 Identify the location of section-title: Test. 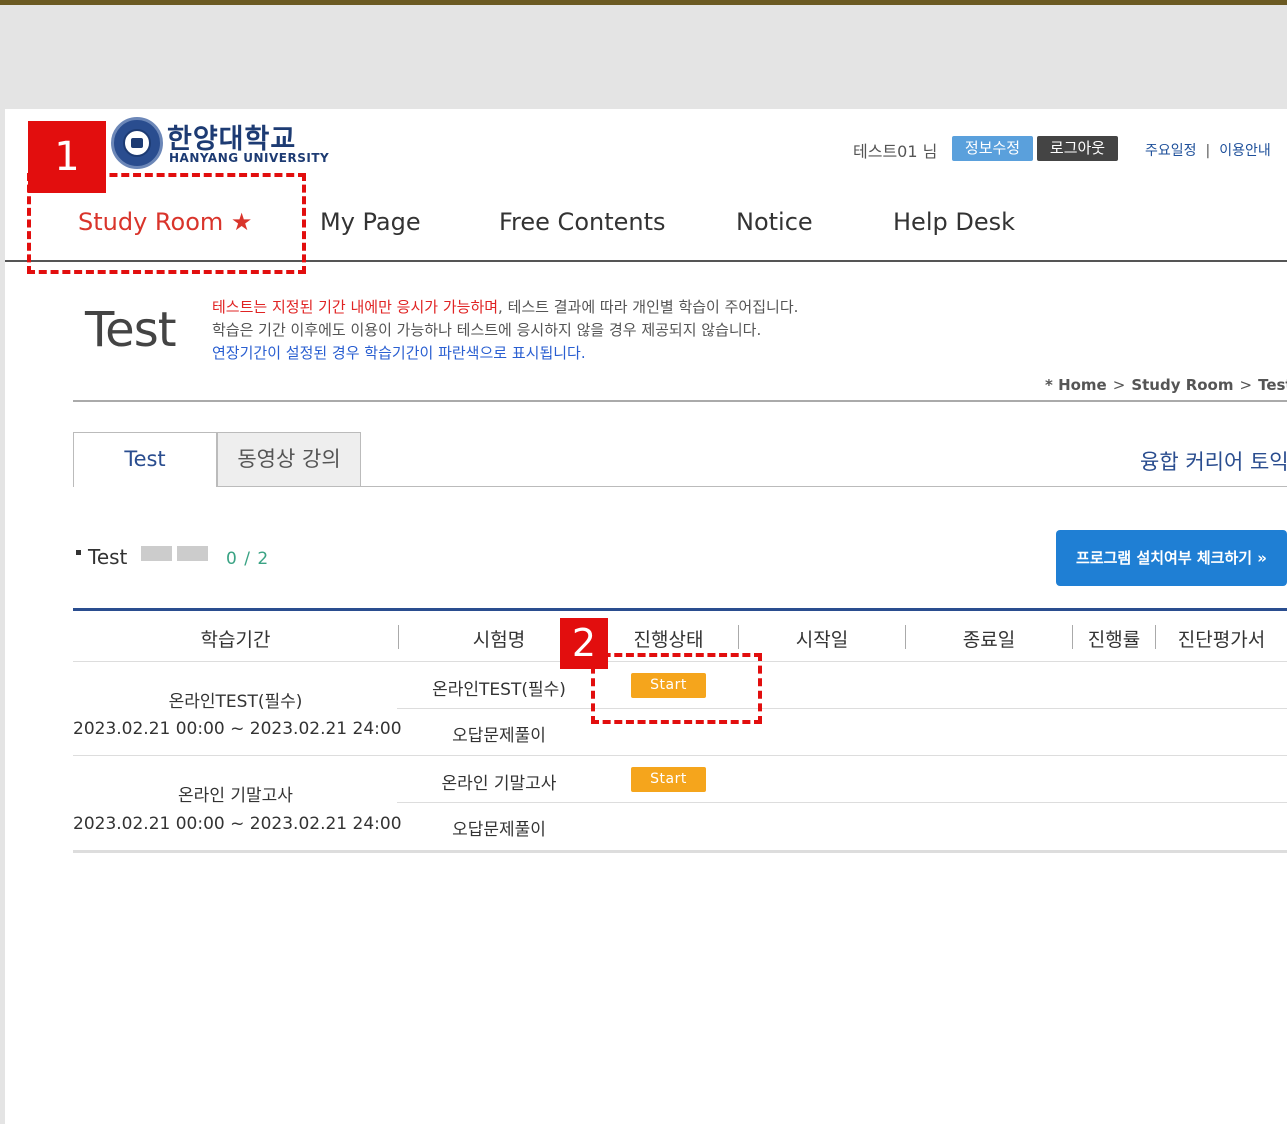
(108, 557).